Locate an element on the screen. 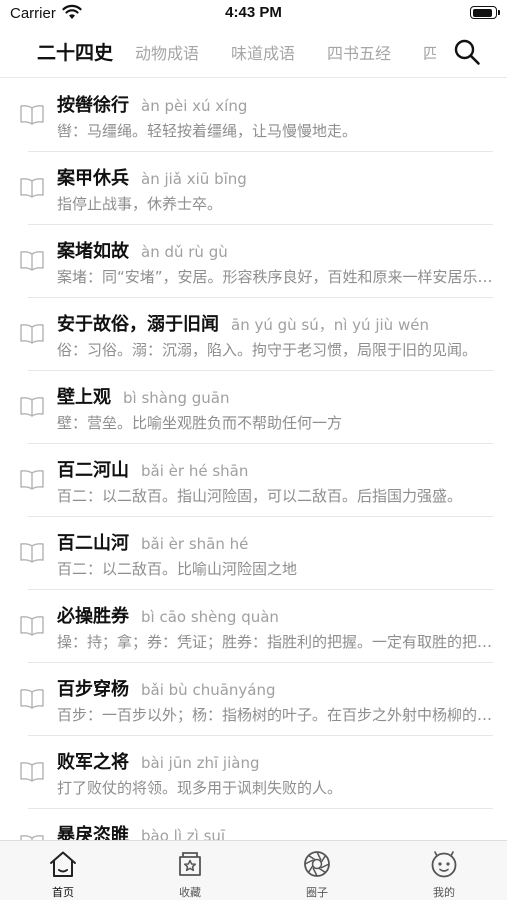 The image size is (507, 900). idiom-row: 壁上观 bì shàng guān 壁：营垒。比喻坐观胜负而不帮助任何一方 is located at coordinates (253, 407).